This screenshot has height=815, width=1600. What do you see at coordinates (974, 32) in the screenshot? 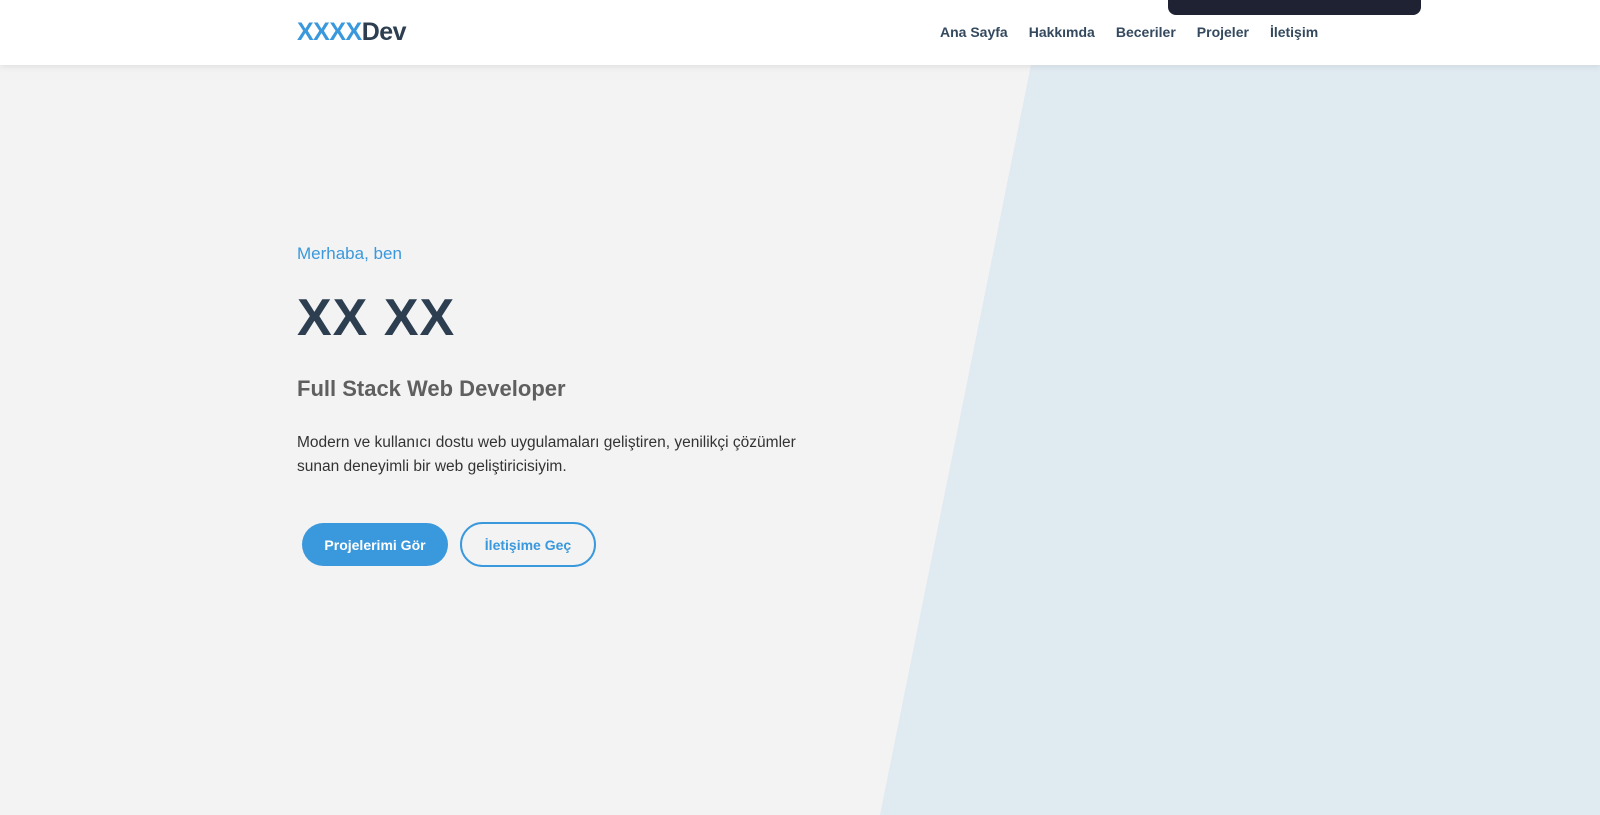
I see `nav-link-home: Ana Sayfa` at bounding box center [974, 32].